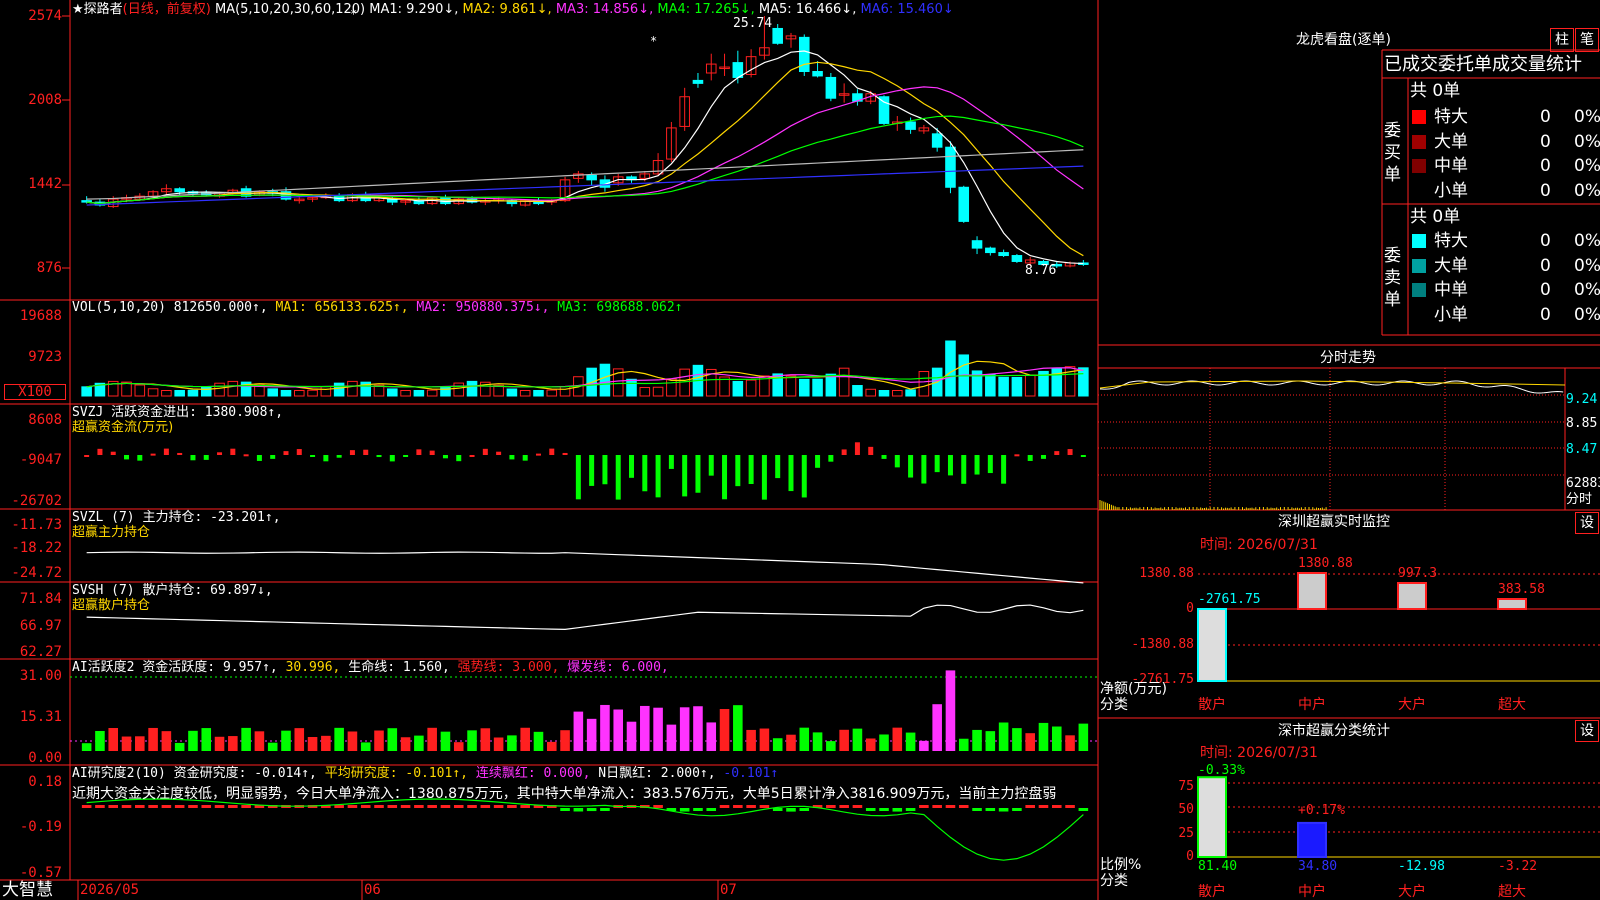 The width and height of the screenshot is (1600, 900). What do you see at coordinates (1259, 545) in the screenshot?
I see `monitor-time: 时间: 2026/07/31` at bounding box center [1259, 545].